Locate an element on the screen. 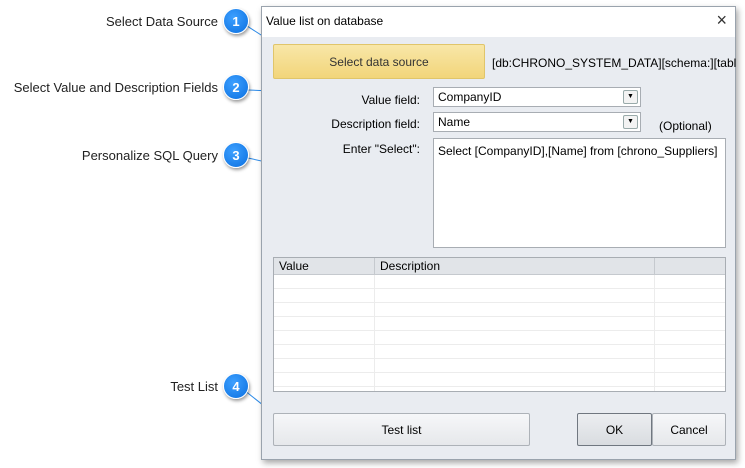 The height and width of the screenshot is (468, 745). description-field-select: Name ▼ is located at coordinates (537, 122).